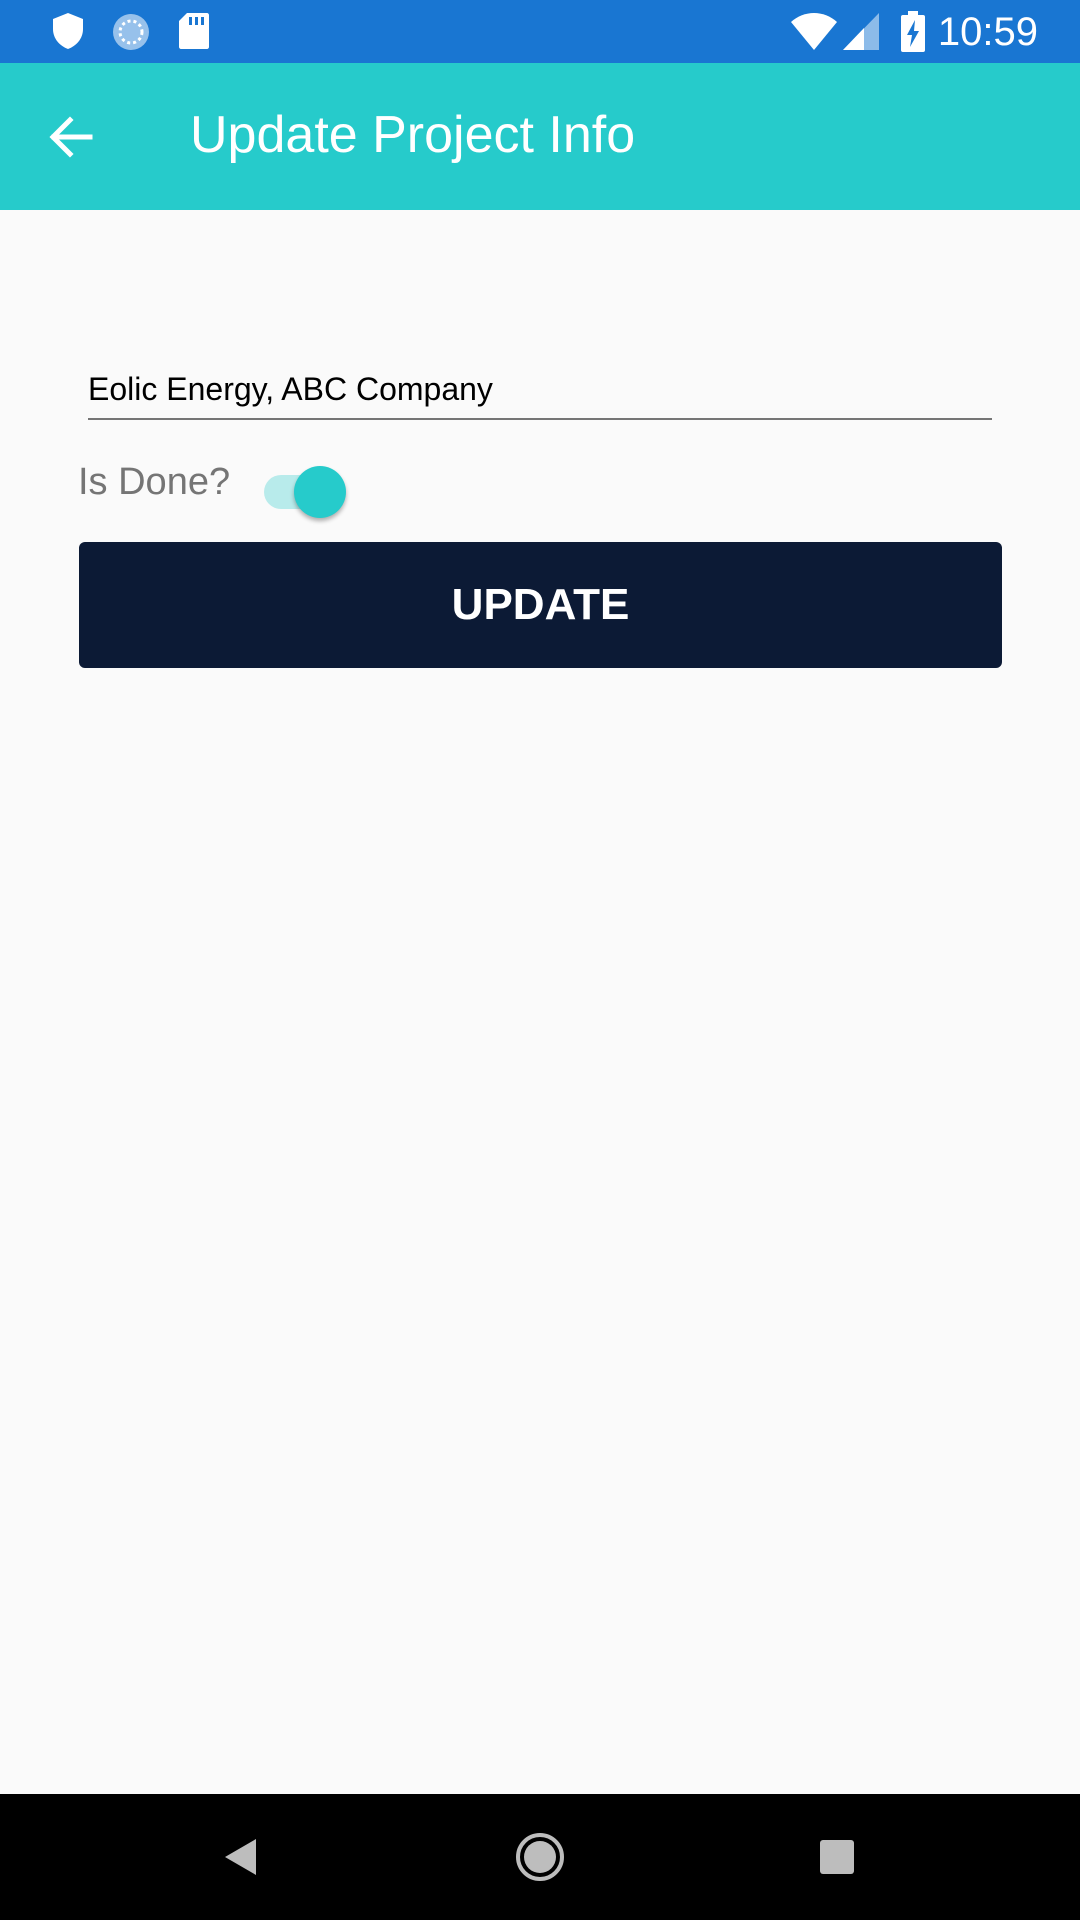 Image resolution: width=1080 pixels, height=1920 pixels. I want to click on home-circle-icon, so click(540, 1857).